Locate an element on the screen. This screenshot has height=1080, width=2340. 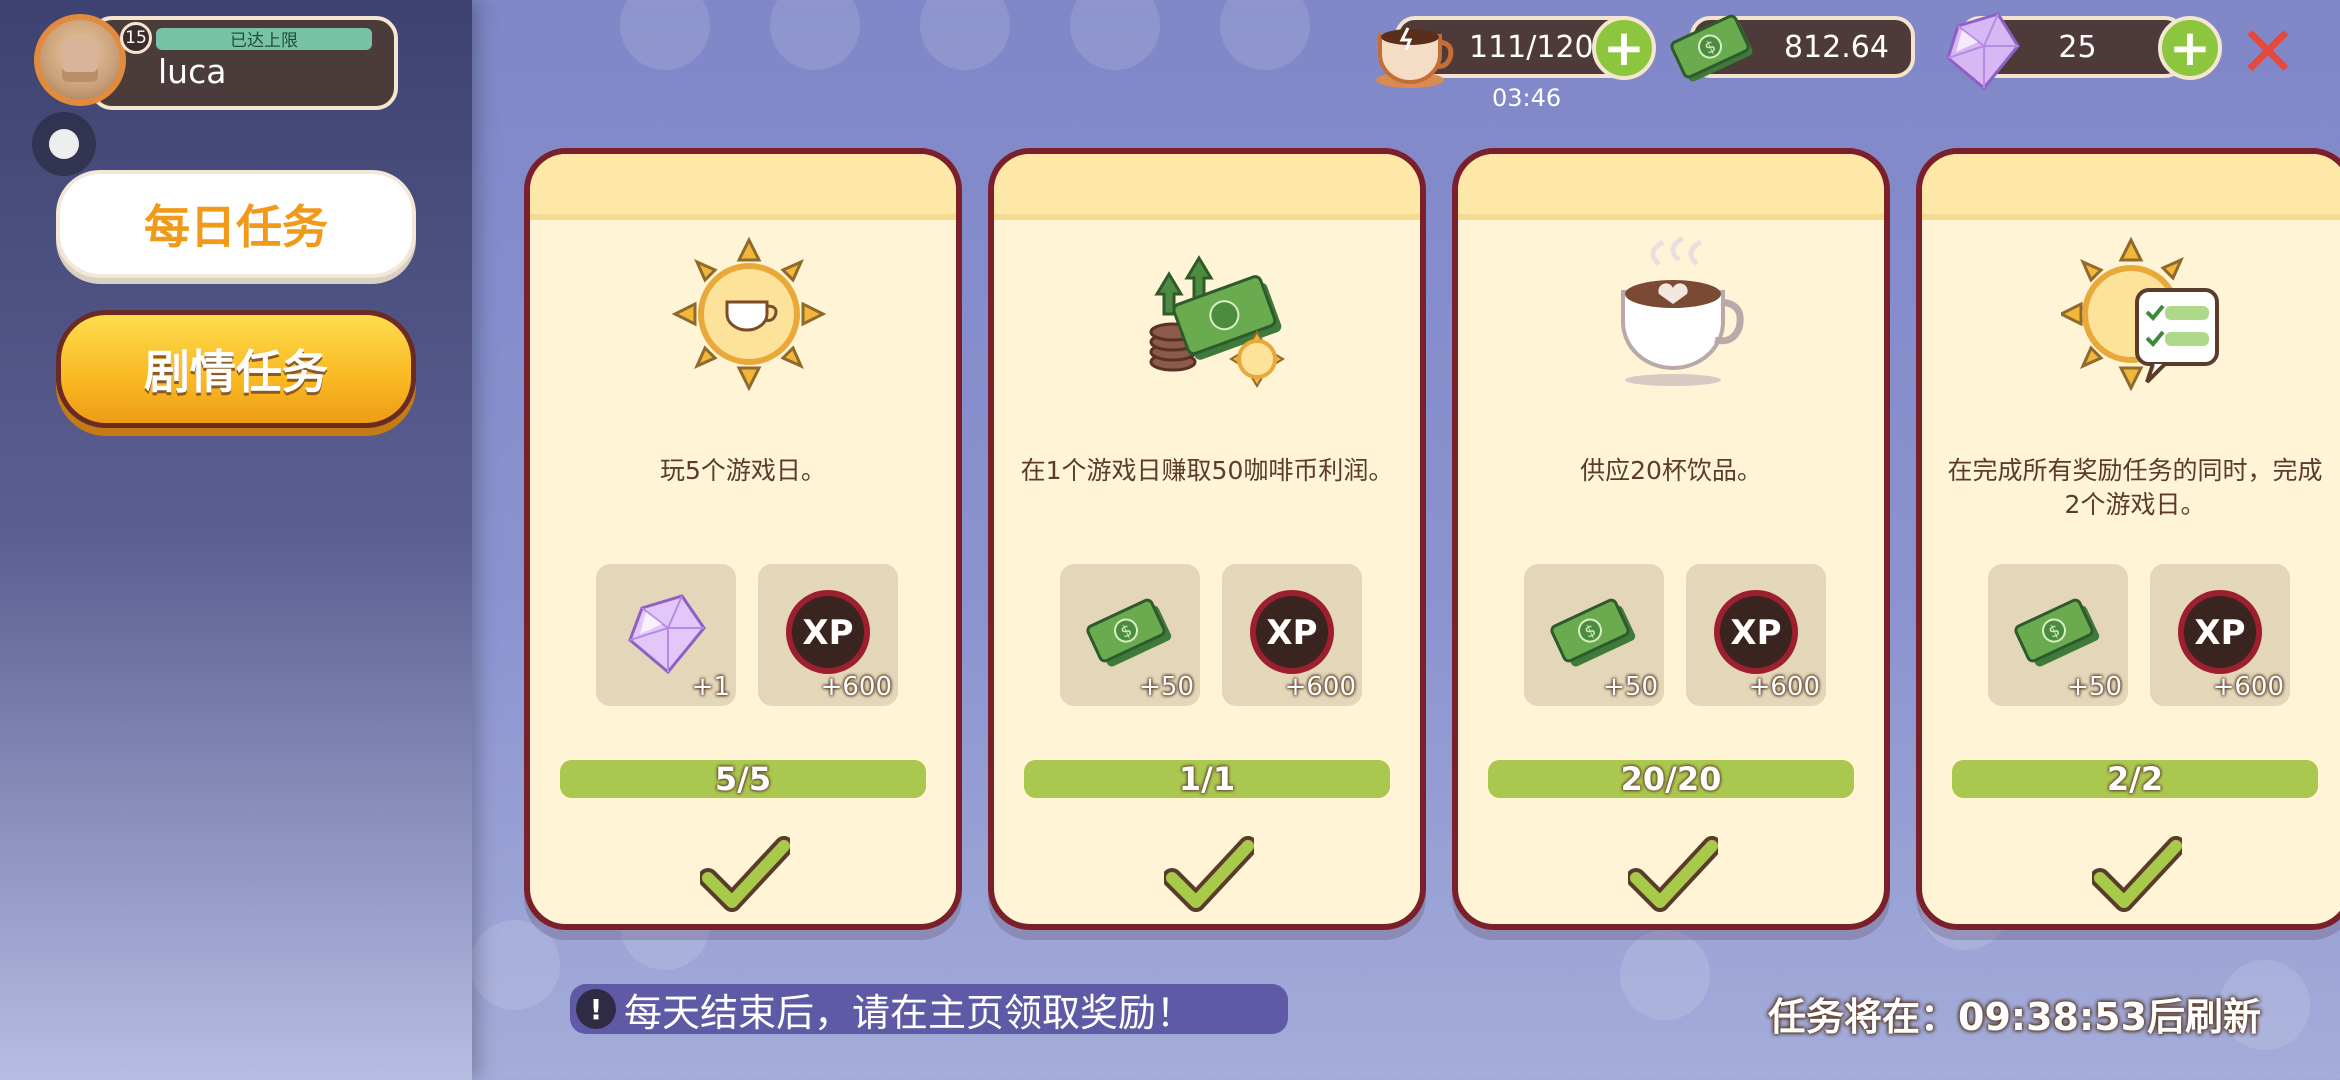
quest-progress-bar: 5/5 is located at coordinates (743, 779).